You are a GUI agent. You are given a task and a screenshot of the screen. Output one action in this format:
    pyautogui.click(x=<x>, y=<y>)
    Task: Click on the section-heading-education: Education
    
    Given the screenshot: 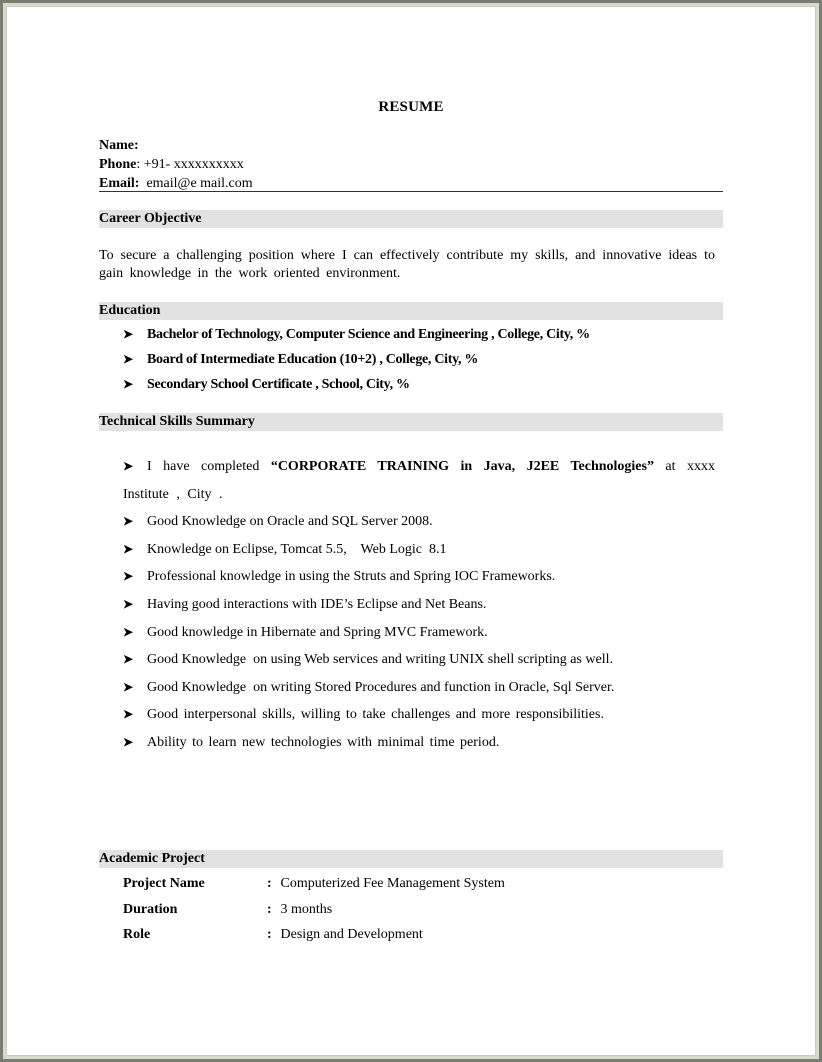 What is the action you would take?
    pyautogui.click(x=411, y=311)
    